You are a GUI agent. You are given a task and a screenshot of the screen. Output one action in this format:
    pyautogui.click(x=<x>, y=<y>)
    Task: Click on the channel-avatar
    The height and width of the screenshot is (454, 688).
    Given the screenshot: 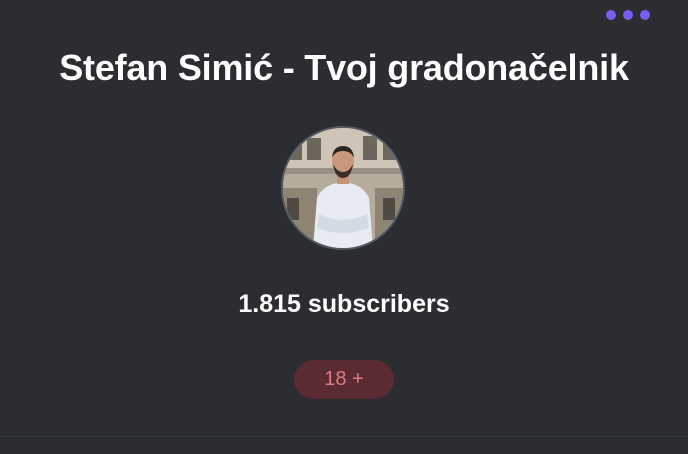 What is the action you would take?
    pyautogui.click(x=343, y=188)
    